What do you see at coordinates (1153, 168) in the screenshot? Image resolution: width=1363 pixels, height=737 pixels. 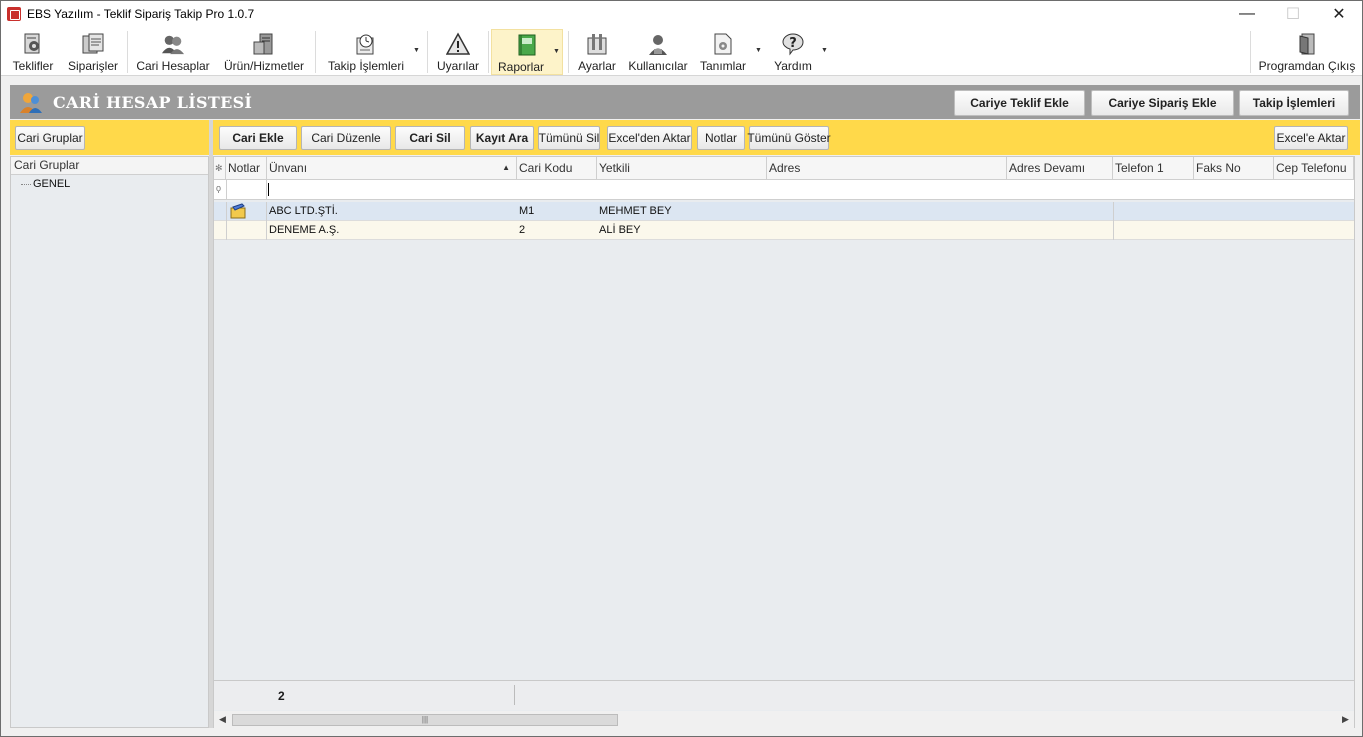 I see `column-header-telefon-1: Telefon 1` at bounding box center [1153, 168].